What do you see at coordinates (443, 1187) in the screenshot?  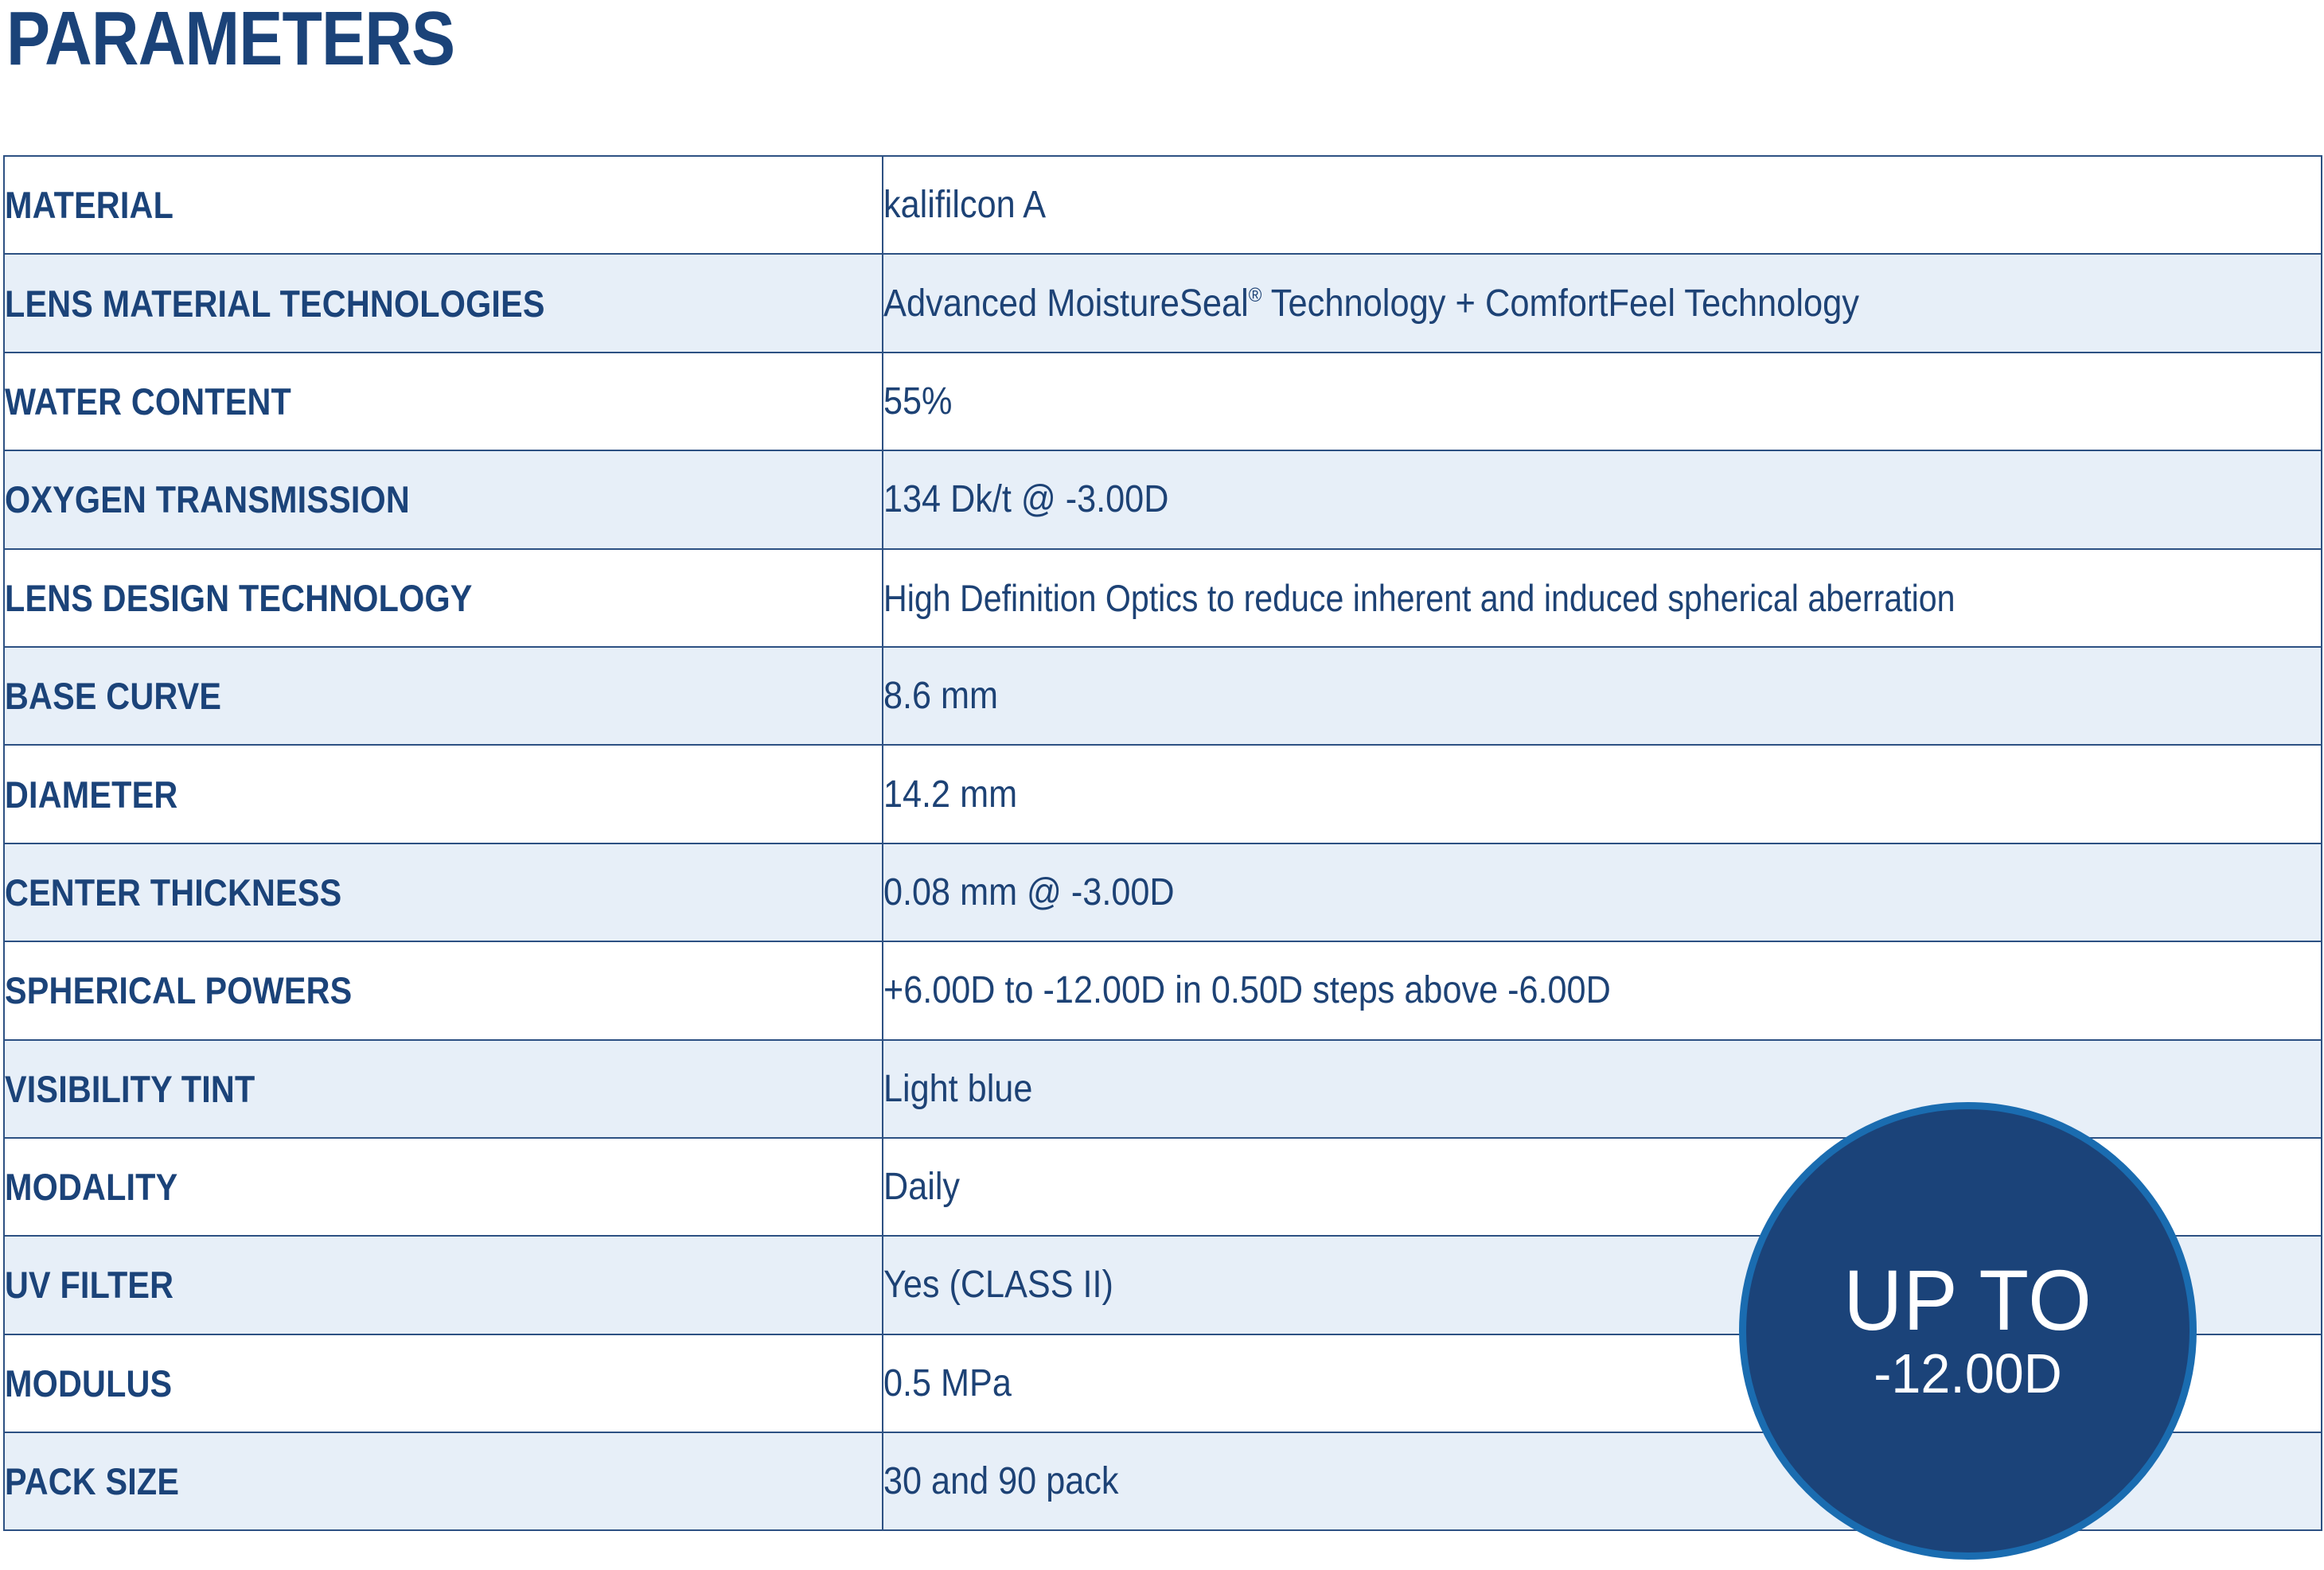 I see `parameter-label-cell: MODALITY` at bounding box center [443, 1187].